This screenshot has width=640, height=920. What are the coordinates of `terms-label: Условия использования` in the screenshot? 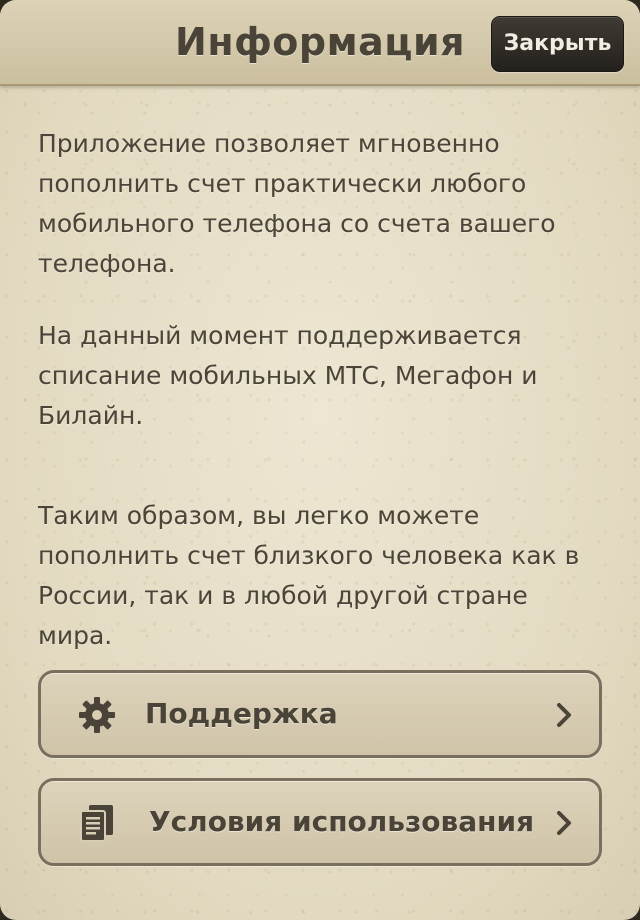 It's located at (342, 821).